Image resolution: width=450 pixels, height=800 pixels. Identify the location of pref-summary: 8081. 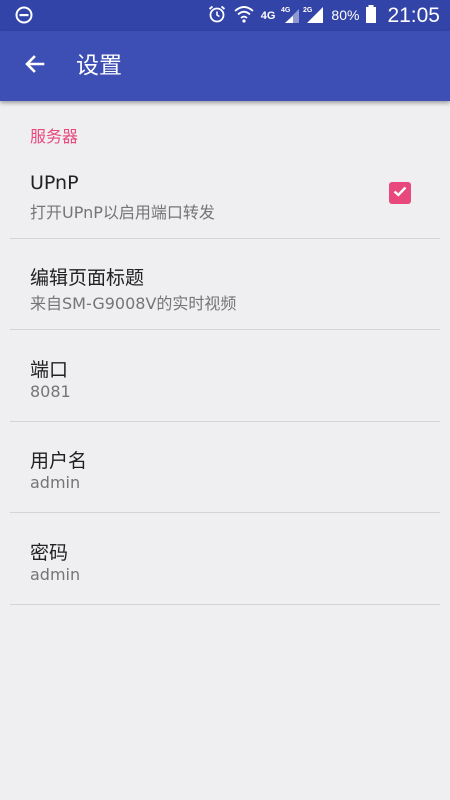
(50, 391).